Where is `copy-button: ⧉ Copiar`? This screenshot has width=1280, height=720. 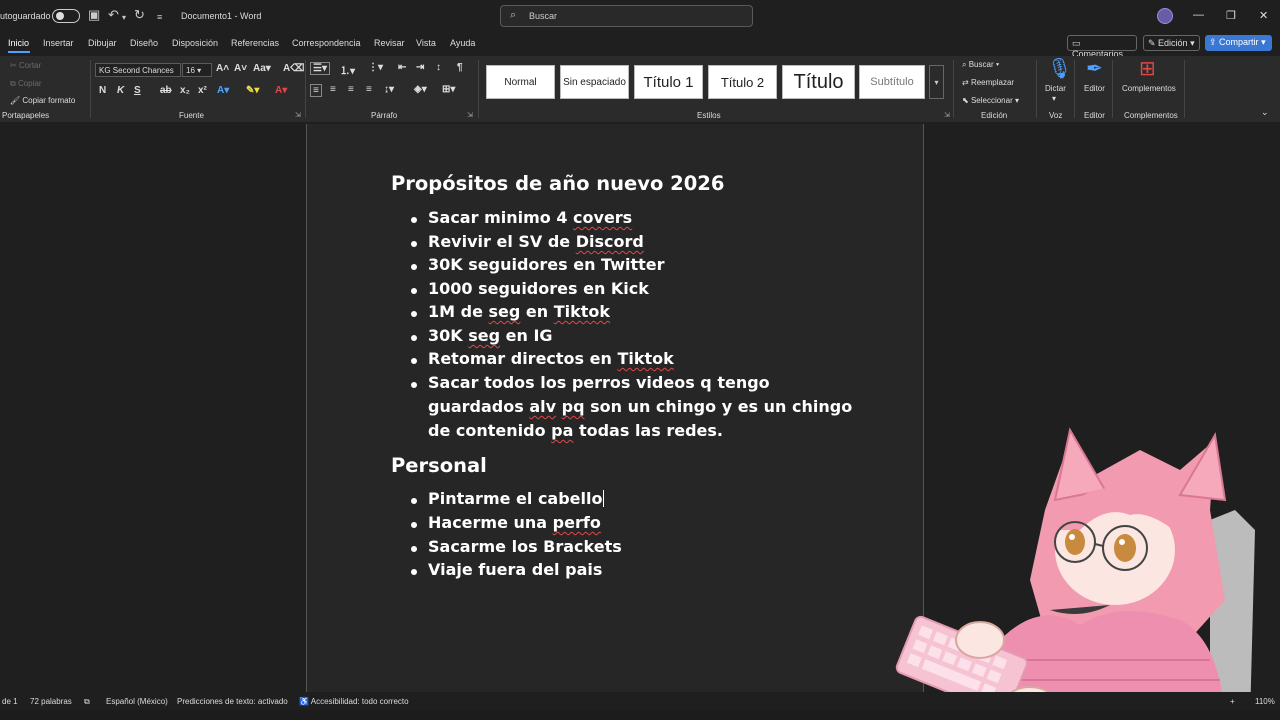 copy-button: ⧉ Copiar is located at coordinates (26, 84).